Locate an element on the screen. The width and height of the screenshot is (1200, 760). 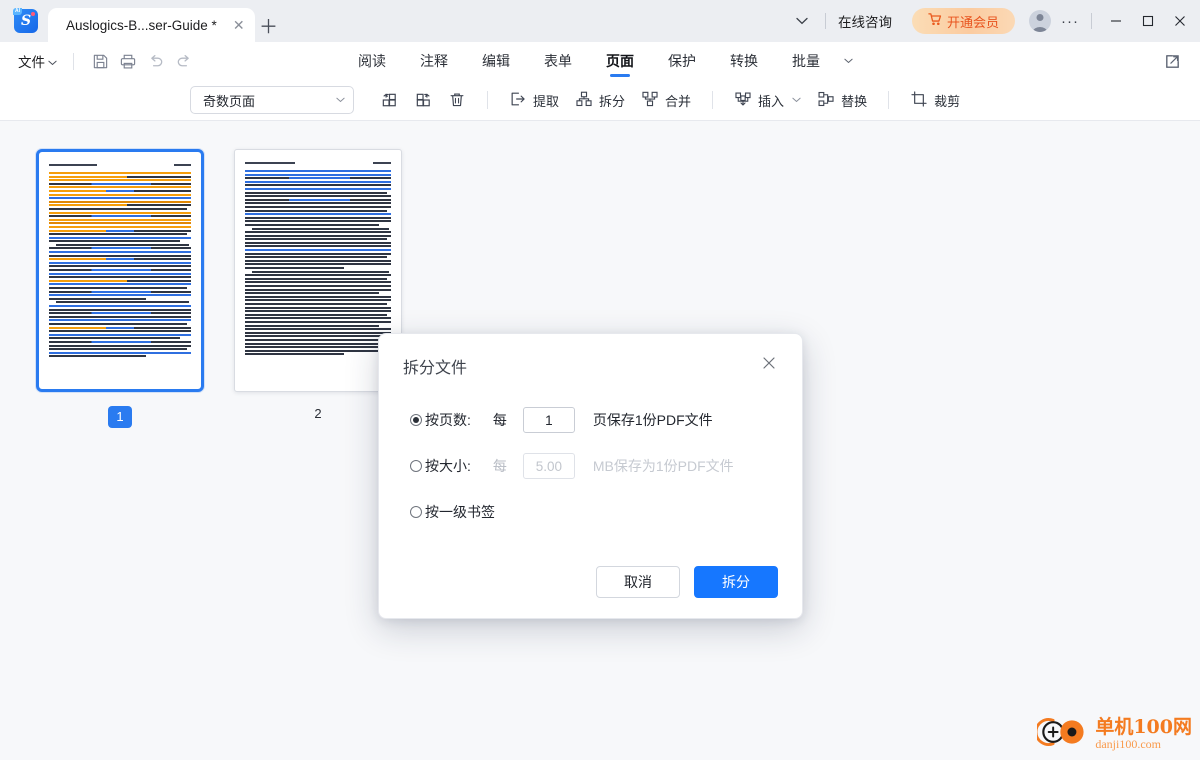
ribbon-tab-label: 编辑 is located at coordinates (496, 61).